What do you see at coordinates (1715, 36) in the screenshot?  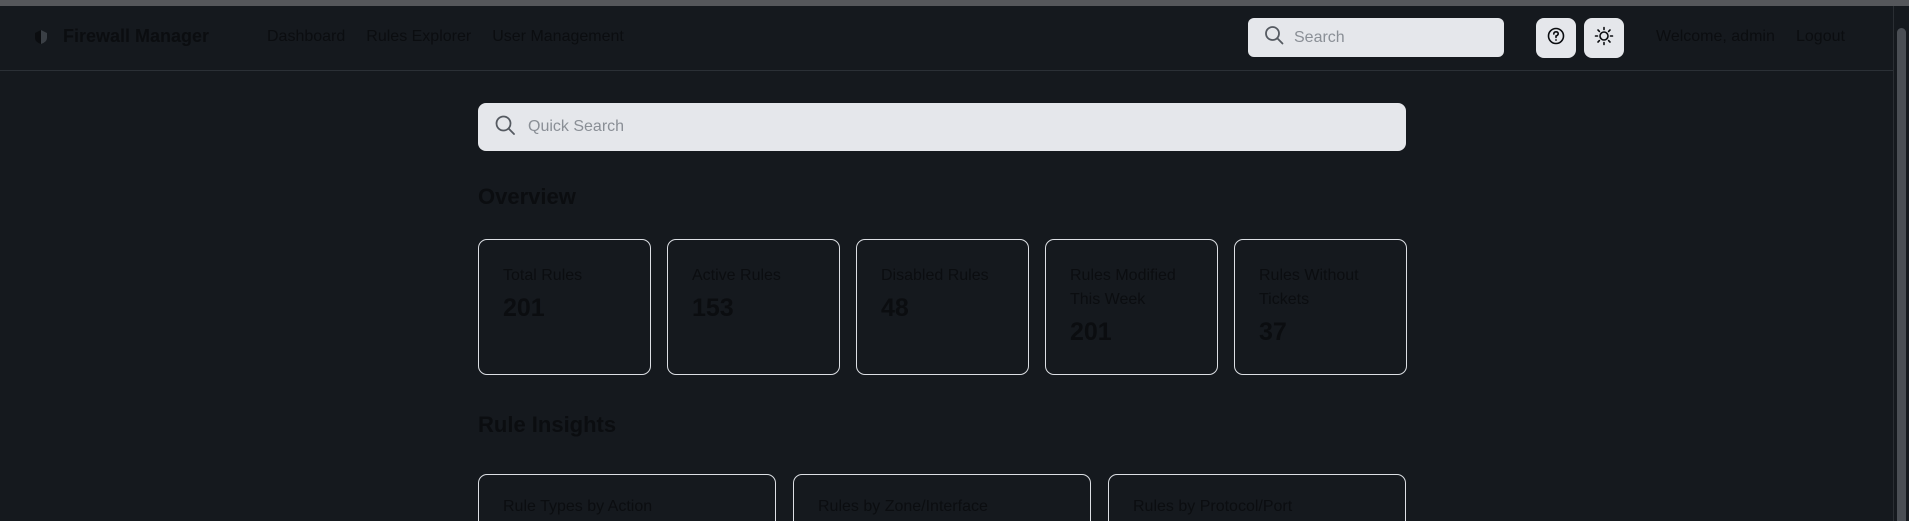 I see `welcome-text: Welcome, admin` at bounding box center [1715, 36].